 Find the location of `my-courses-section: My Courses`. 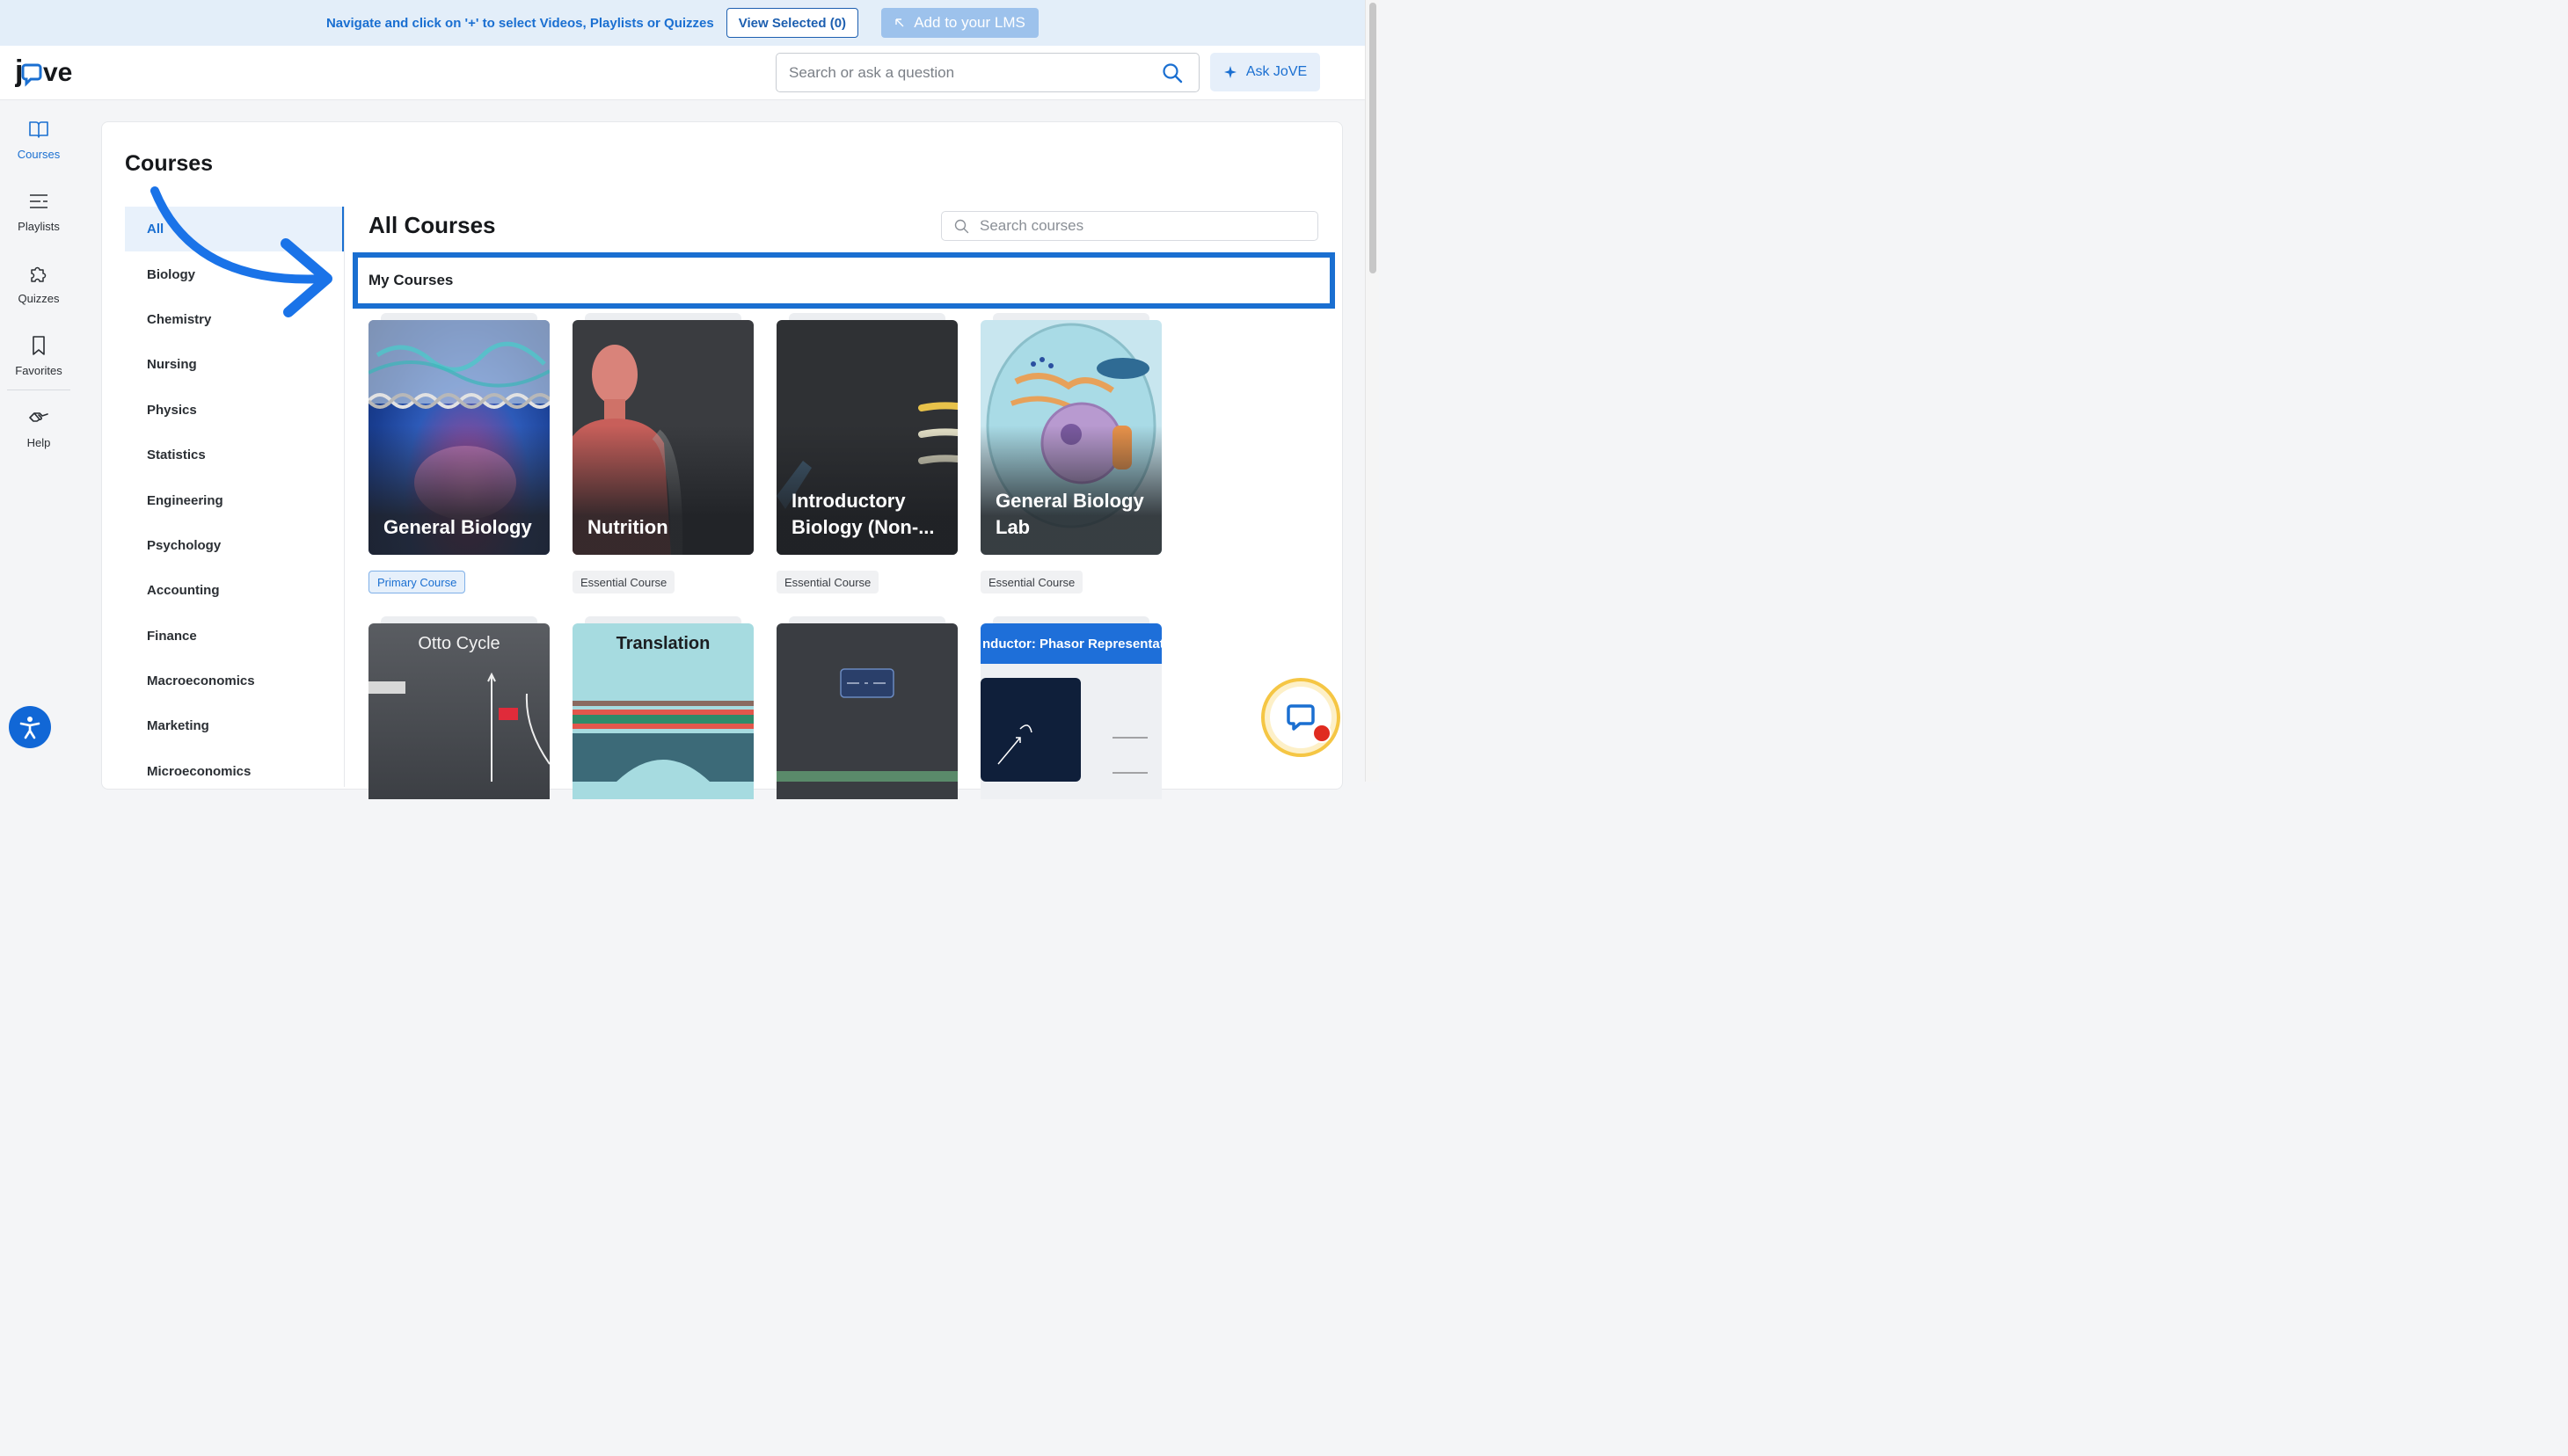

my-courses-section: My Courses is located at coordinates (844, 280).